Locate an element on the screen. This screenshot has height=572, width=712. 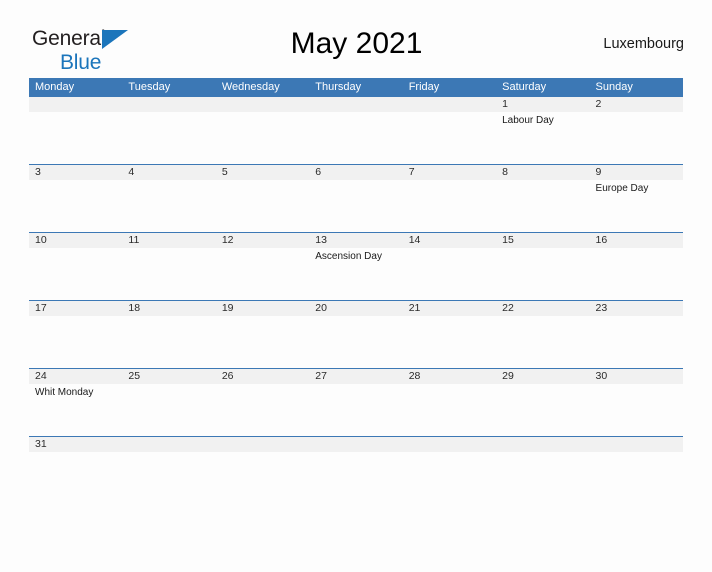
day-cell: 11 is located at coordinates (169, 266).